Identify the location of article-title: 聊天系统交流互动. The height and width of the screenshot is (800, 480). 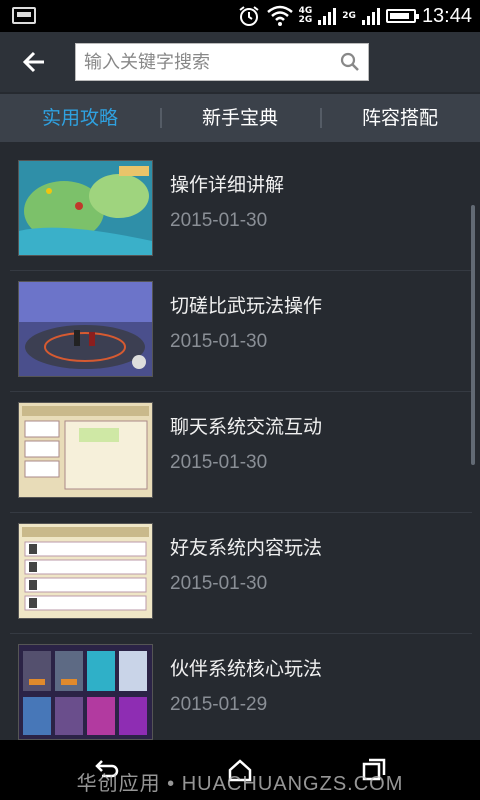
(246, 427).